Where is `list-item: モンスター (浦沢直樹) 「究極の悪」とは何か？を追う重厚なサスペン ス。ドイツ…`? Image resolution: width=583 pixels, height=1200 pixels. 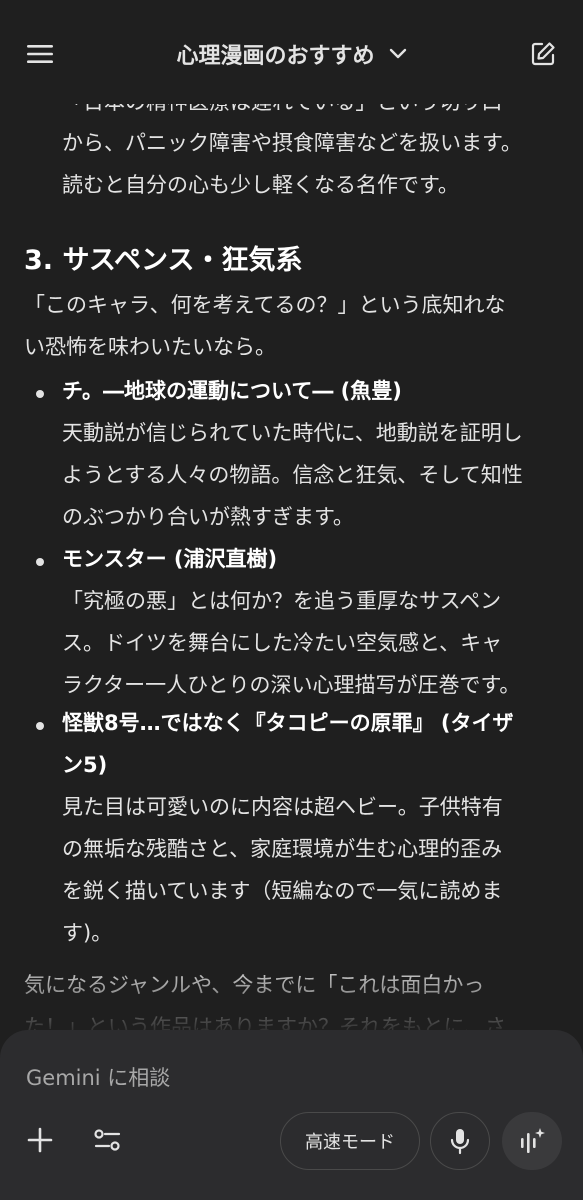
list-item: モンスター (浦沢直樹) 「究極の悪」とは何か？を追う重厚なサスペン ス。ドイツ… is located at coordinates (312, 622).